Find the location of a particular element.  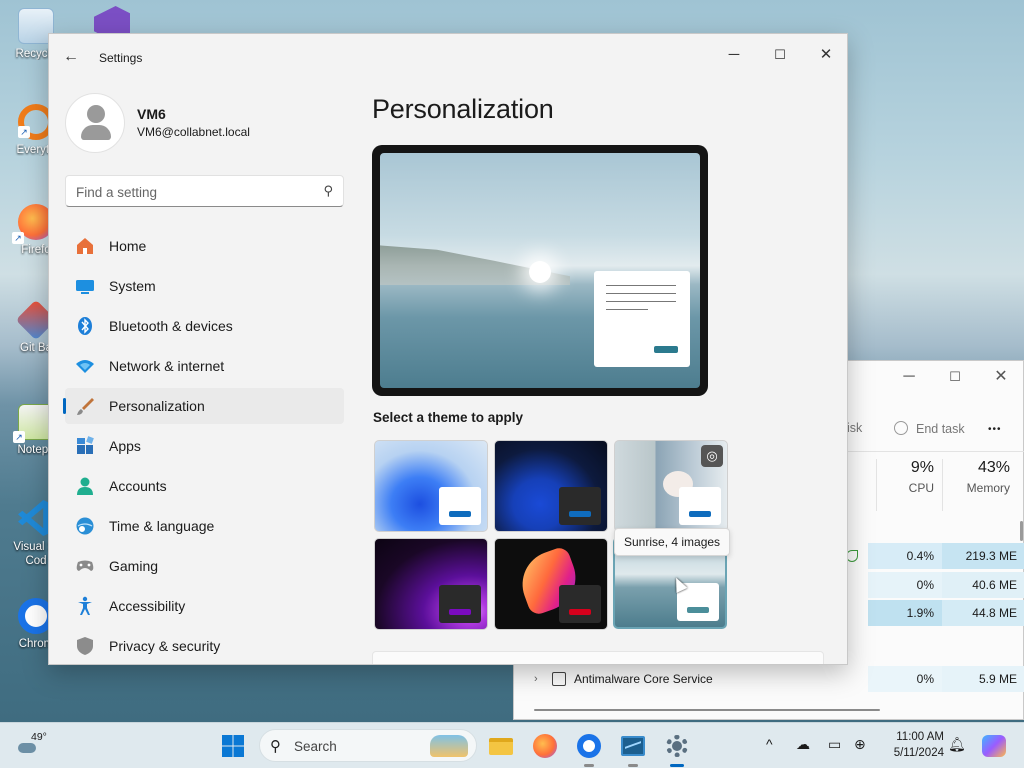

theme-tile-glow is located at coordinates (431, 584).